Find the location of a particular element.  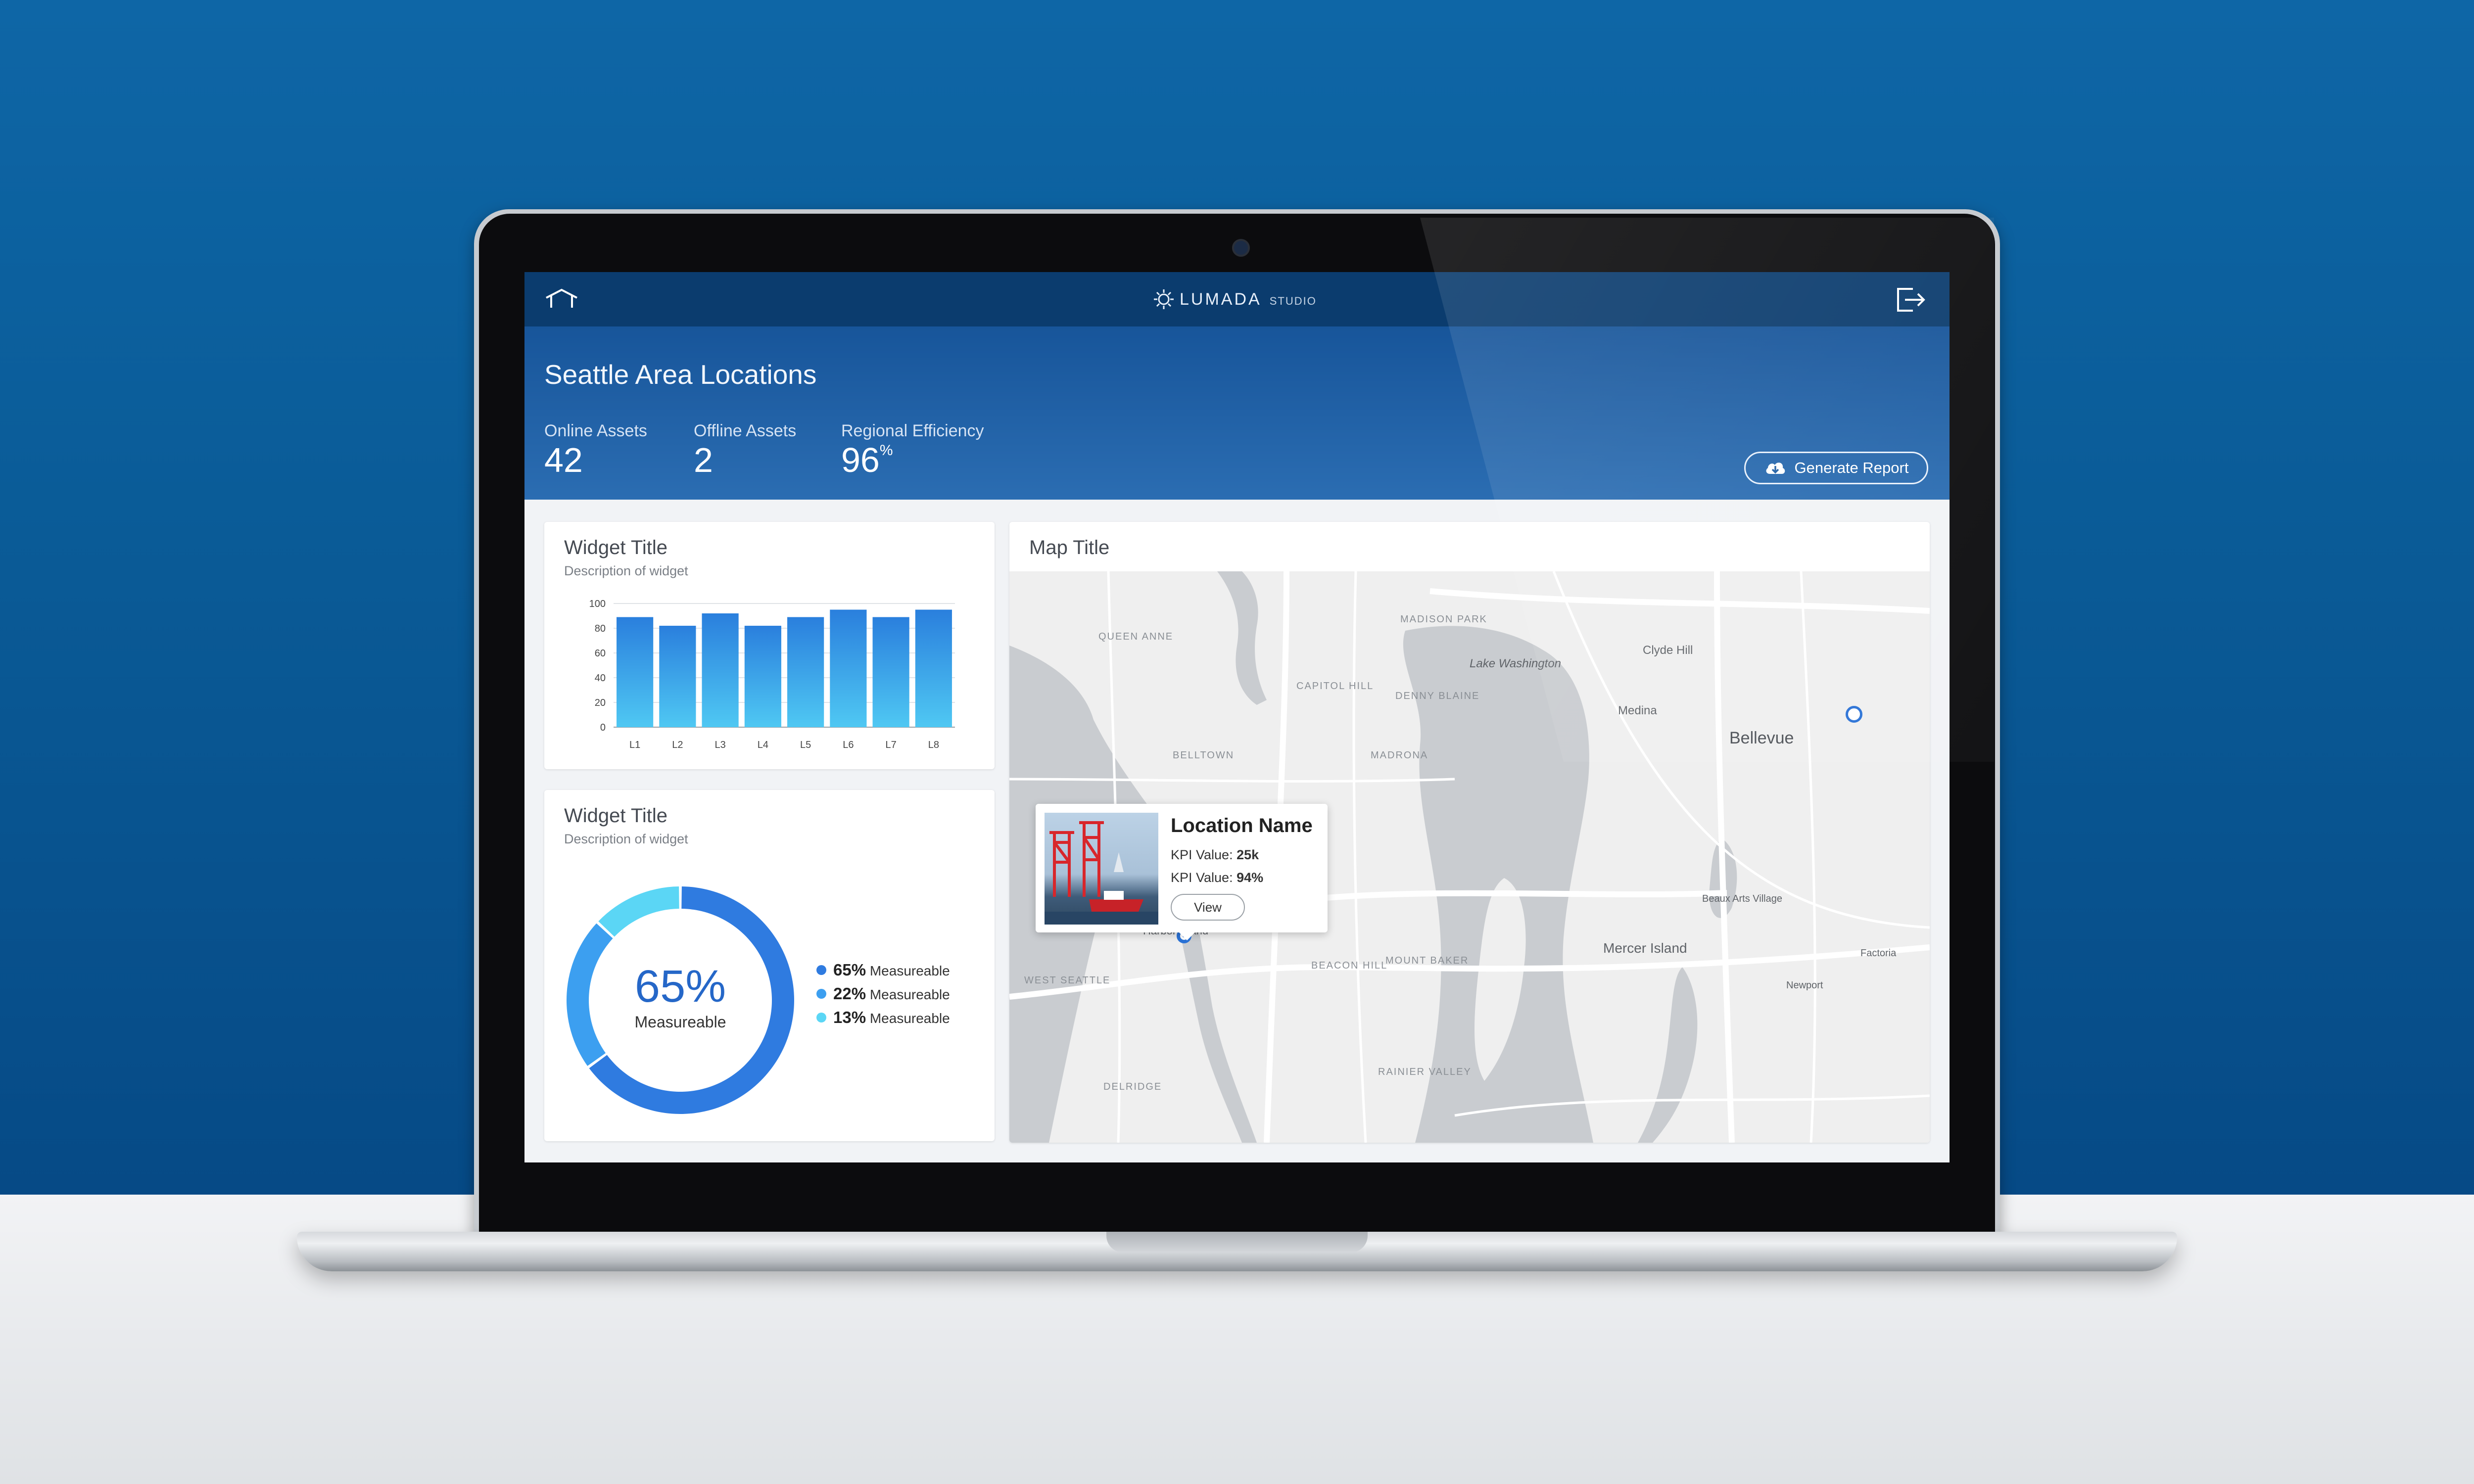

top-bar: LUMADA STUDIO is located at coordinates (1237, 299).